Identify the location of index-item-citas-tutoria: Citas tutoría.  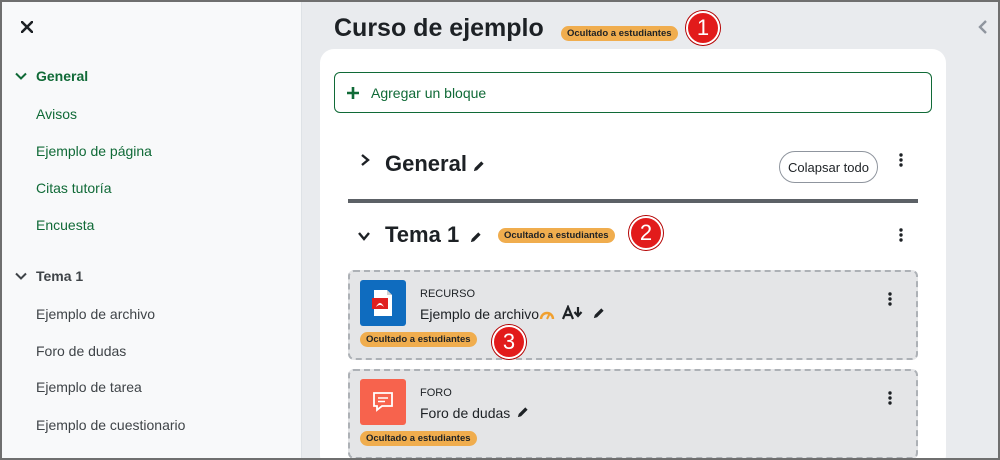
(73, 188).